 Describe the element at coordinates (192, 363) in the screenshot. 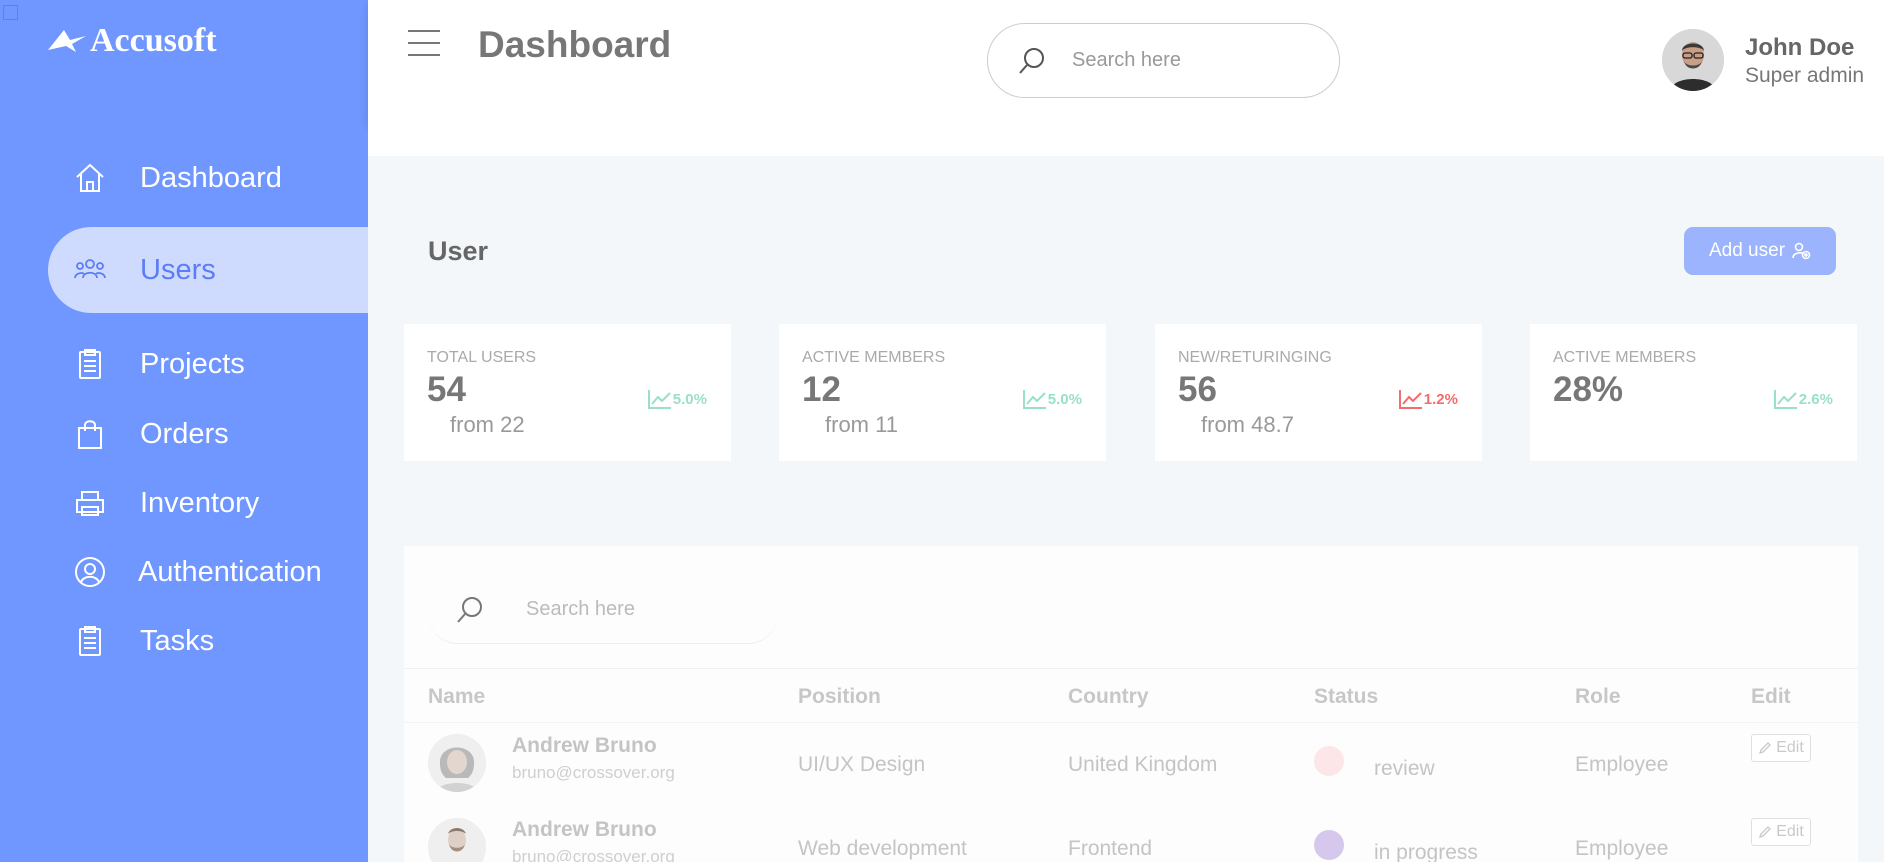

I see `sidebar-item-label: Projects` at that location.